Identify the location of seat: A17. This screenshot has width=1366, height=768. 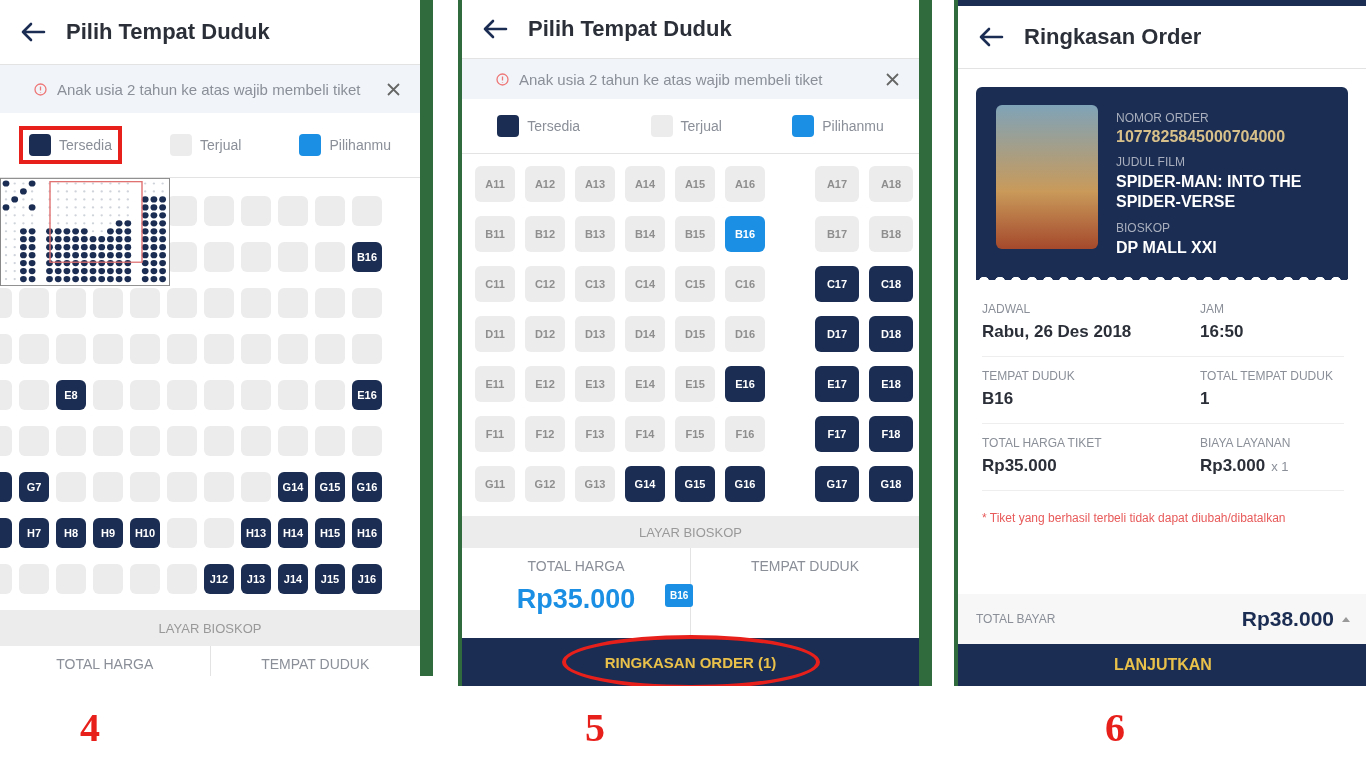
(837, 184).